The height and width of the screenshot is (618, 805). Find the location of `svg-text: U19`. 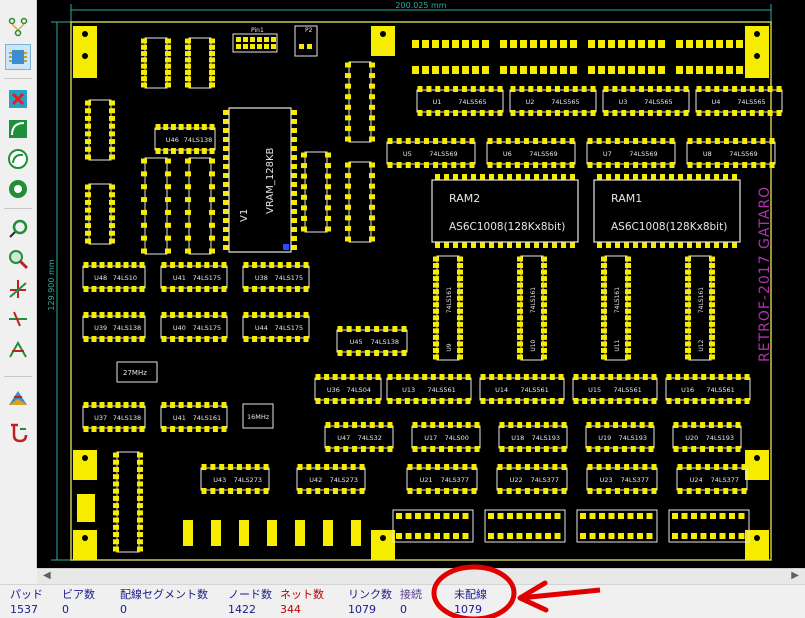

svg-text: U19 is located at coordinates (604, 438).